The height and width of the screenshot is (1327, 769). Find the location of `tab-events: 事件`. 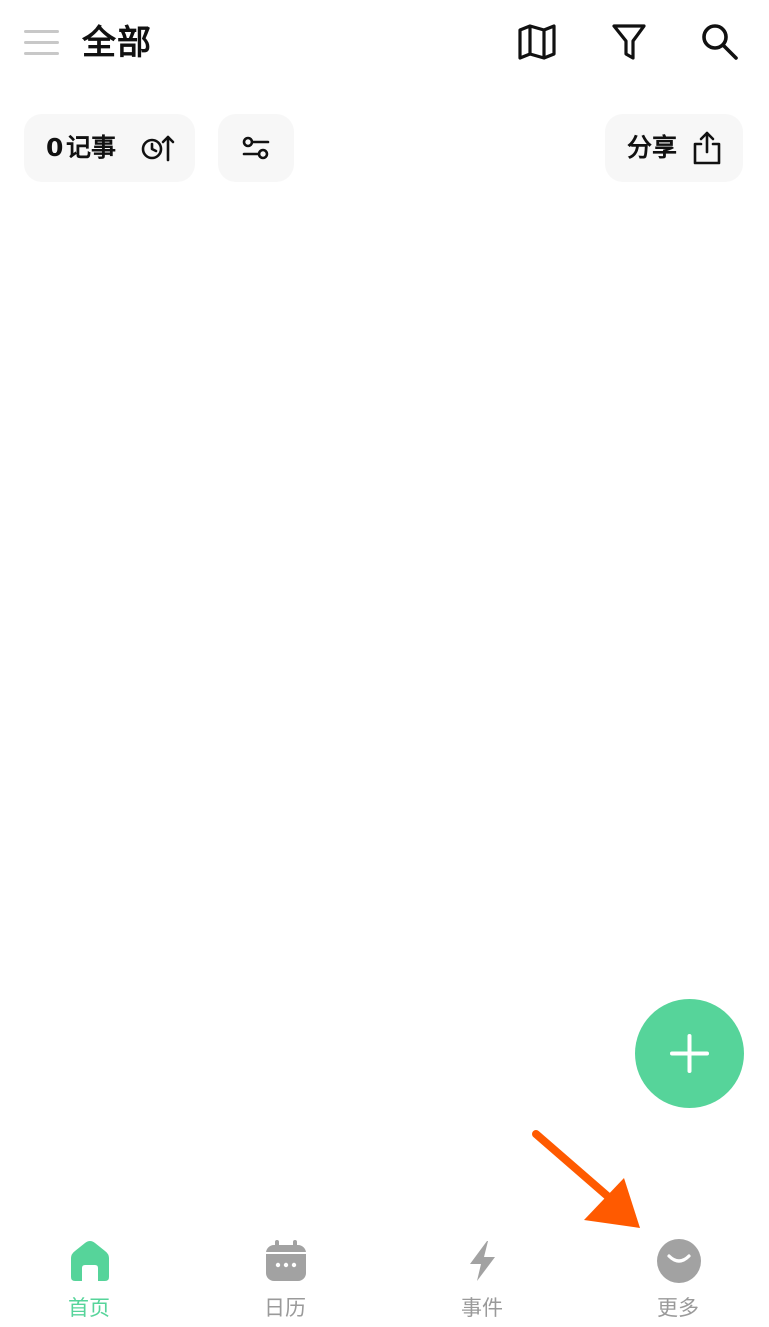

tab-events: 事件 is located at coordinates (482, 1278).